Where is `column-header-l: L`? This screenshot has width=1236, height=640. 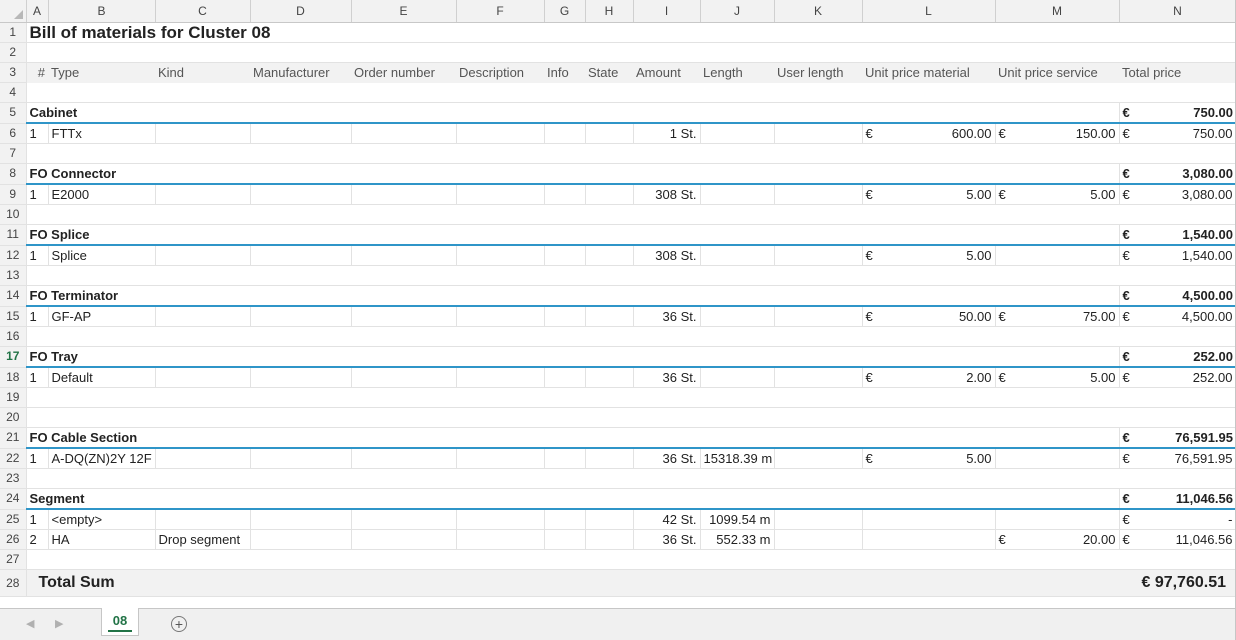
column-header-l: L is located at coordinates (929, 11).